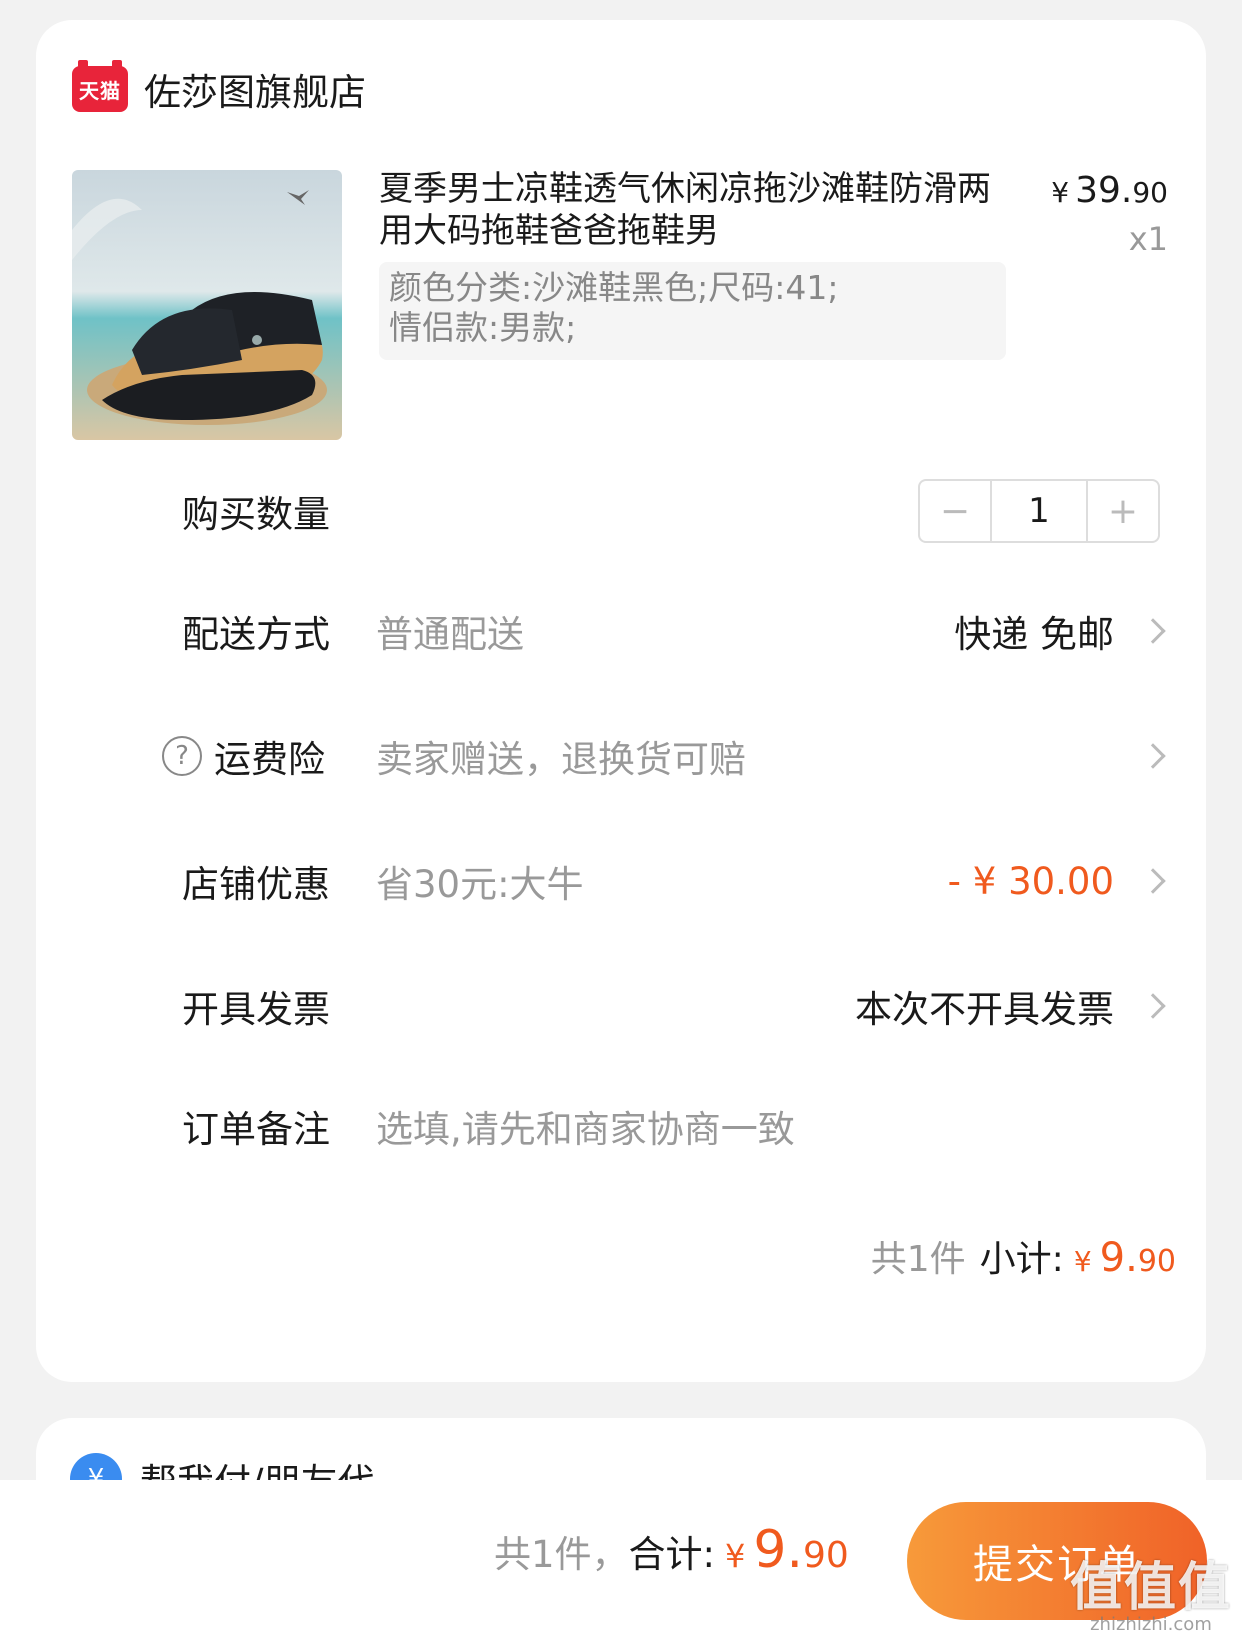 The width and height of the screenshot is (1242, 1641). What do you see at coordinates (100, 90) in the screenshot?
I see `tmall-badge-text: 天猫` at bounding box center [100, 90].